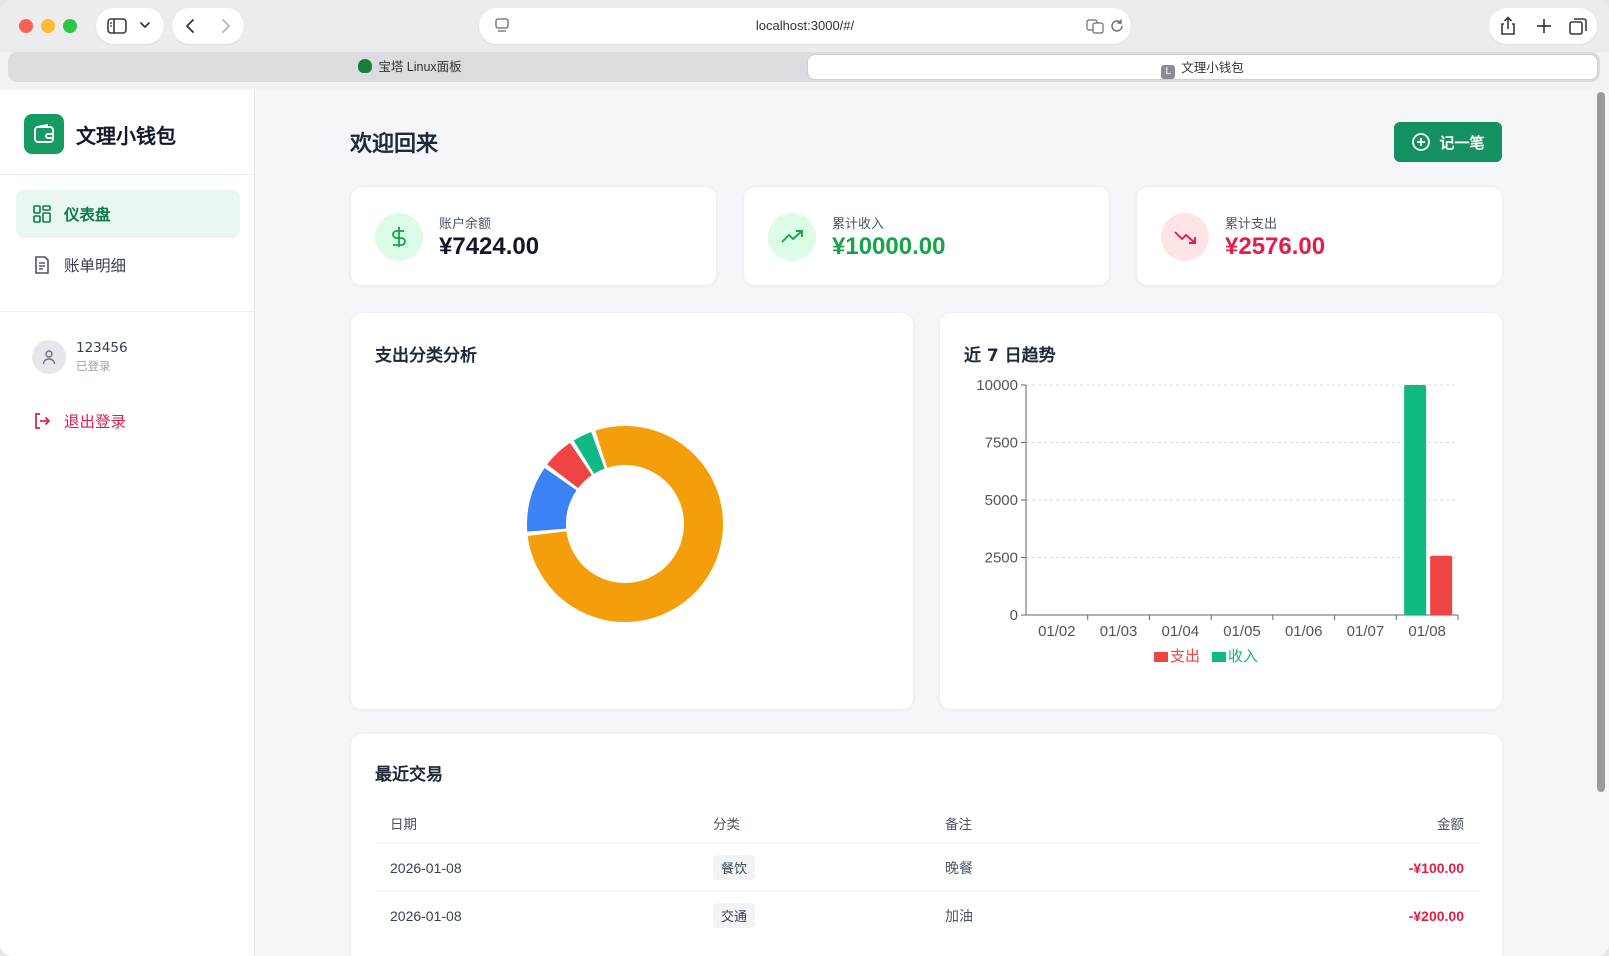 This screenshot has width=1609, height=956. What do you see at coordinates (49, 357) in the screenshot?
I see `user-icon` at bounding box center [49, 357].